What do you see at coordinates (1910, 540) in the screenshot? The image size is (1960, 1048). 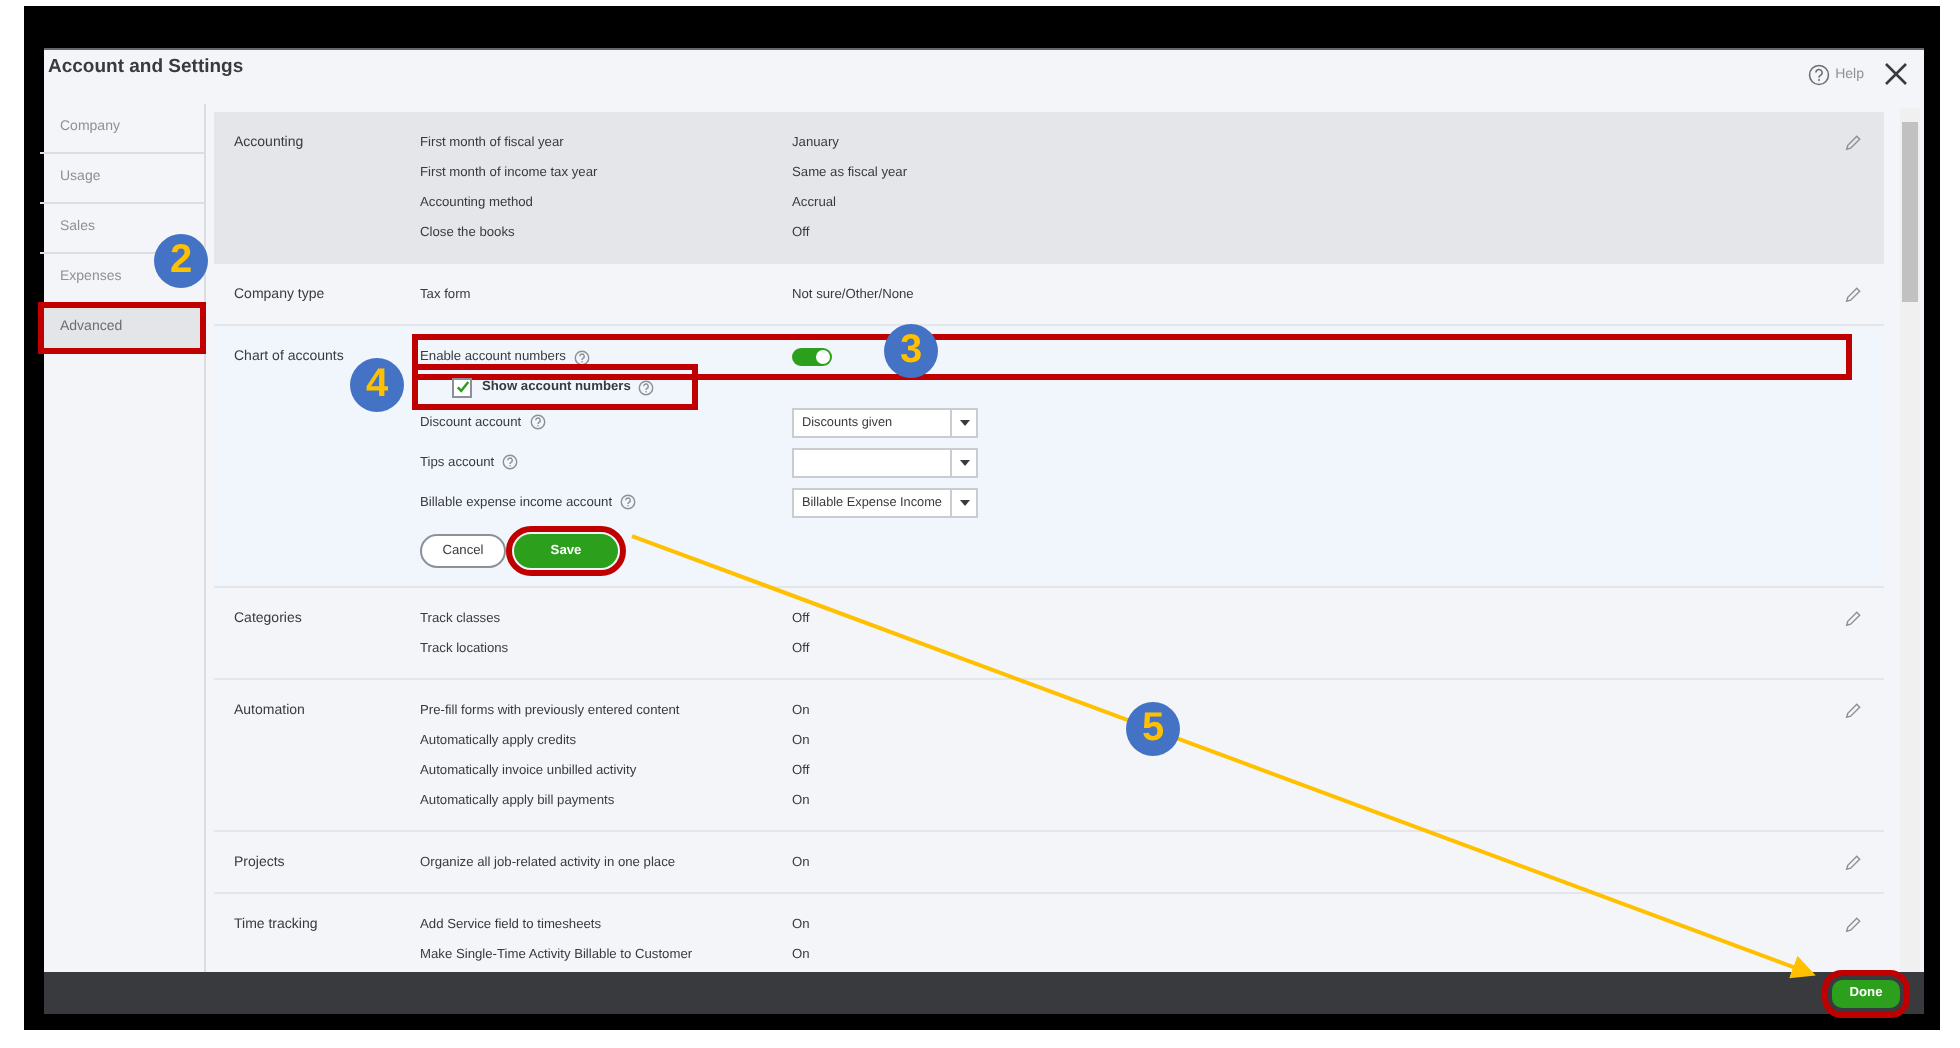 I see `scrollbar` at bounding box center [1910, 540].